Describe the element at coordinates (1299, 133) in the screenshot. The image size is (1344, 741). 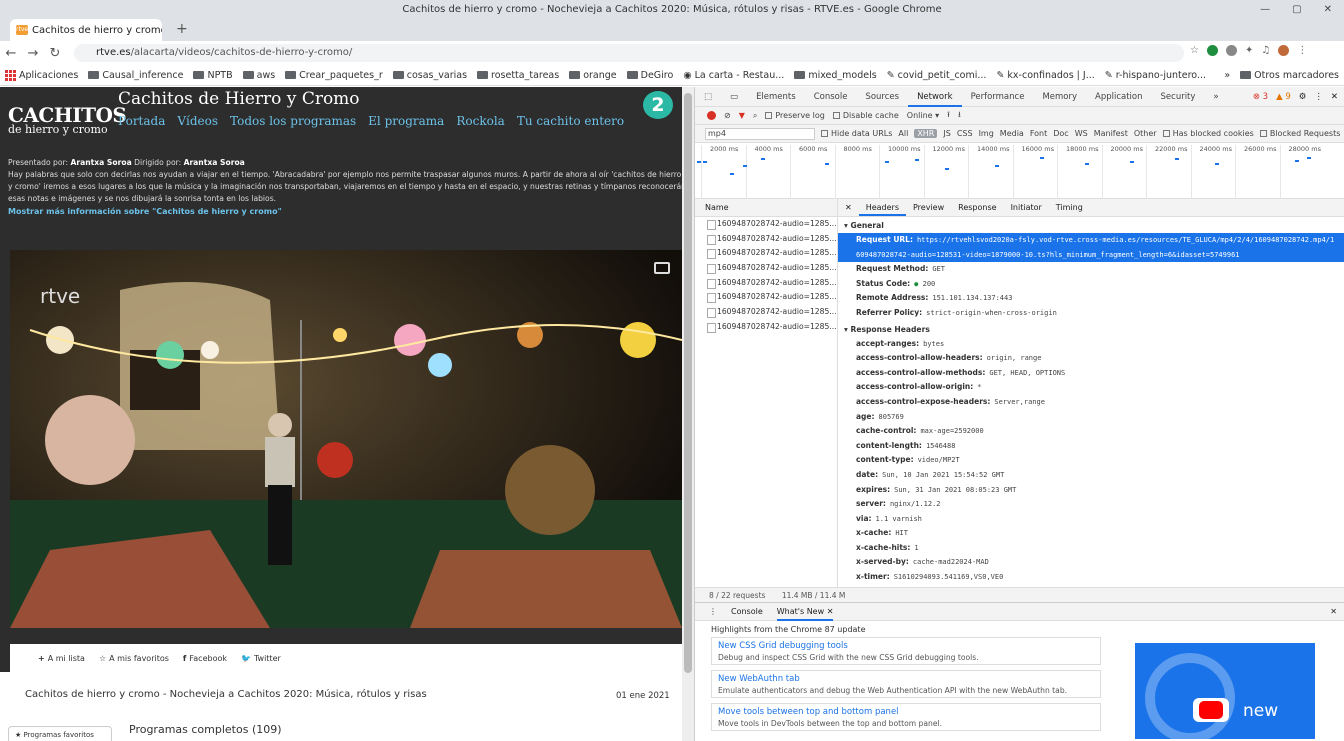
I see `blocked-requests-checkbox: Blocked Requests` at that location.